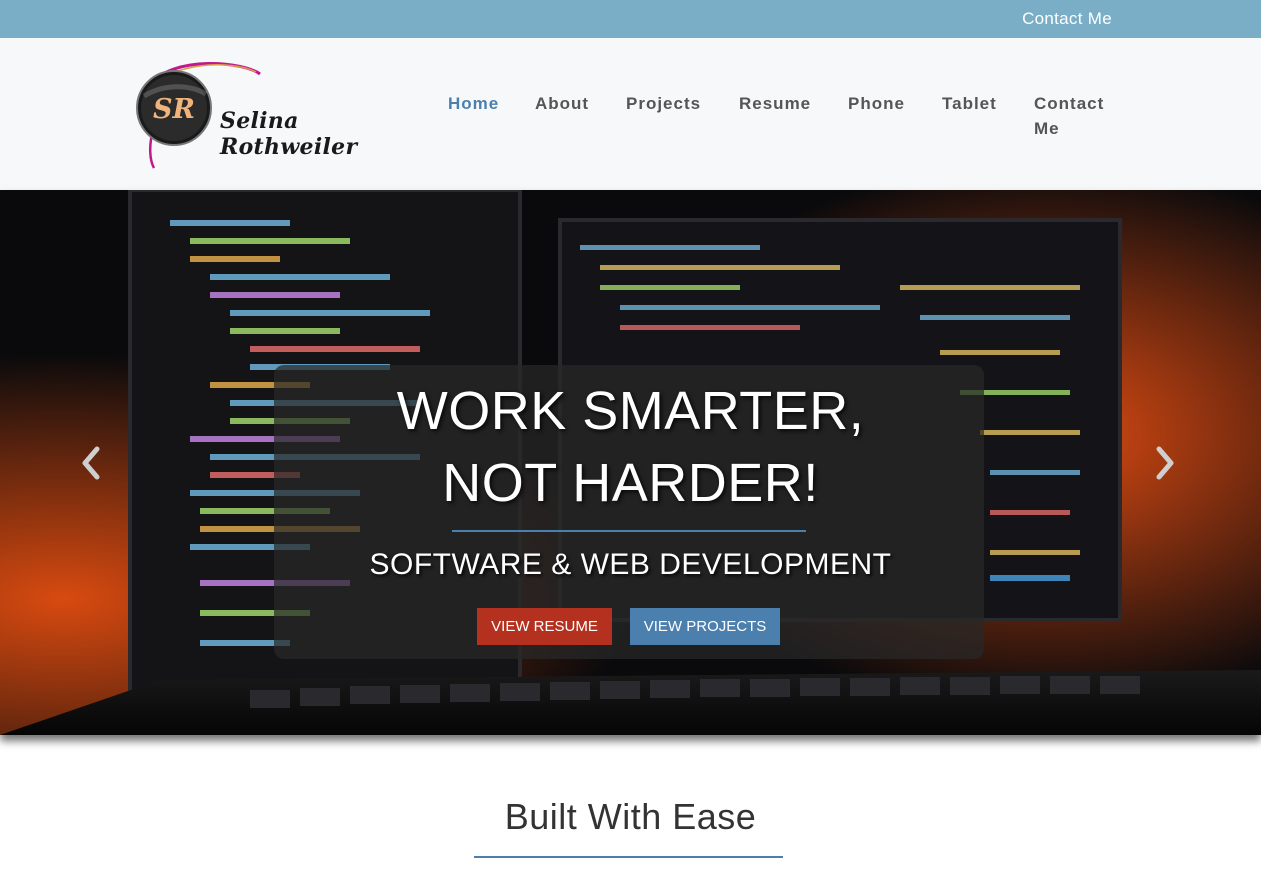 This screenshot has height=870, width=1261. I want to click on svg-text: SR, so click(174, 109).